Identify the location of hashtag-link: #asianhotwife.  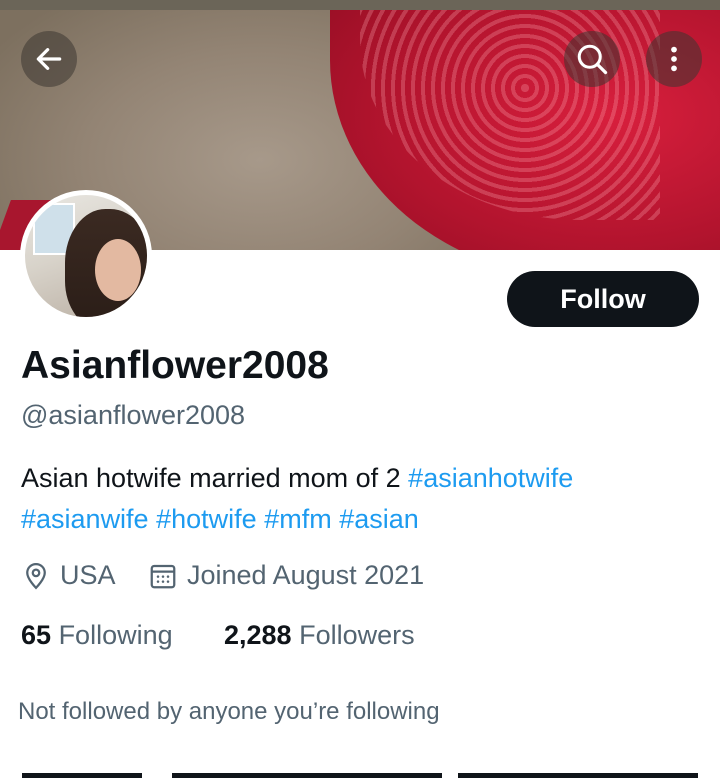
(490, 478).